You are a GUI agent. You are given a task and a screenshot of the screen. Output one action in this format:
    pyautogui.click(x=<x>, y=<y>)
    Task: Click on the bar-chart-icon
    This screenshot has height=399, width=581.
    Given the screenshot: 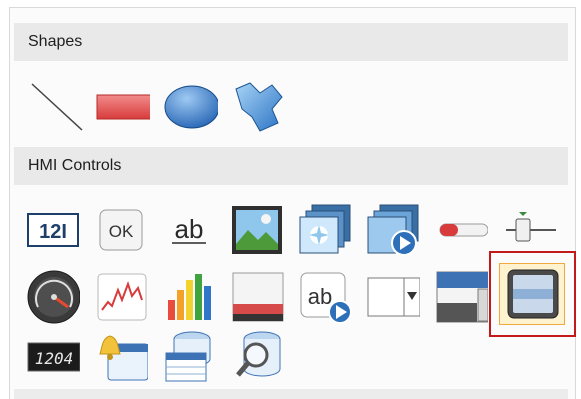 What is the action you would take?
    pyautogui.click(x=189, y=297)
    